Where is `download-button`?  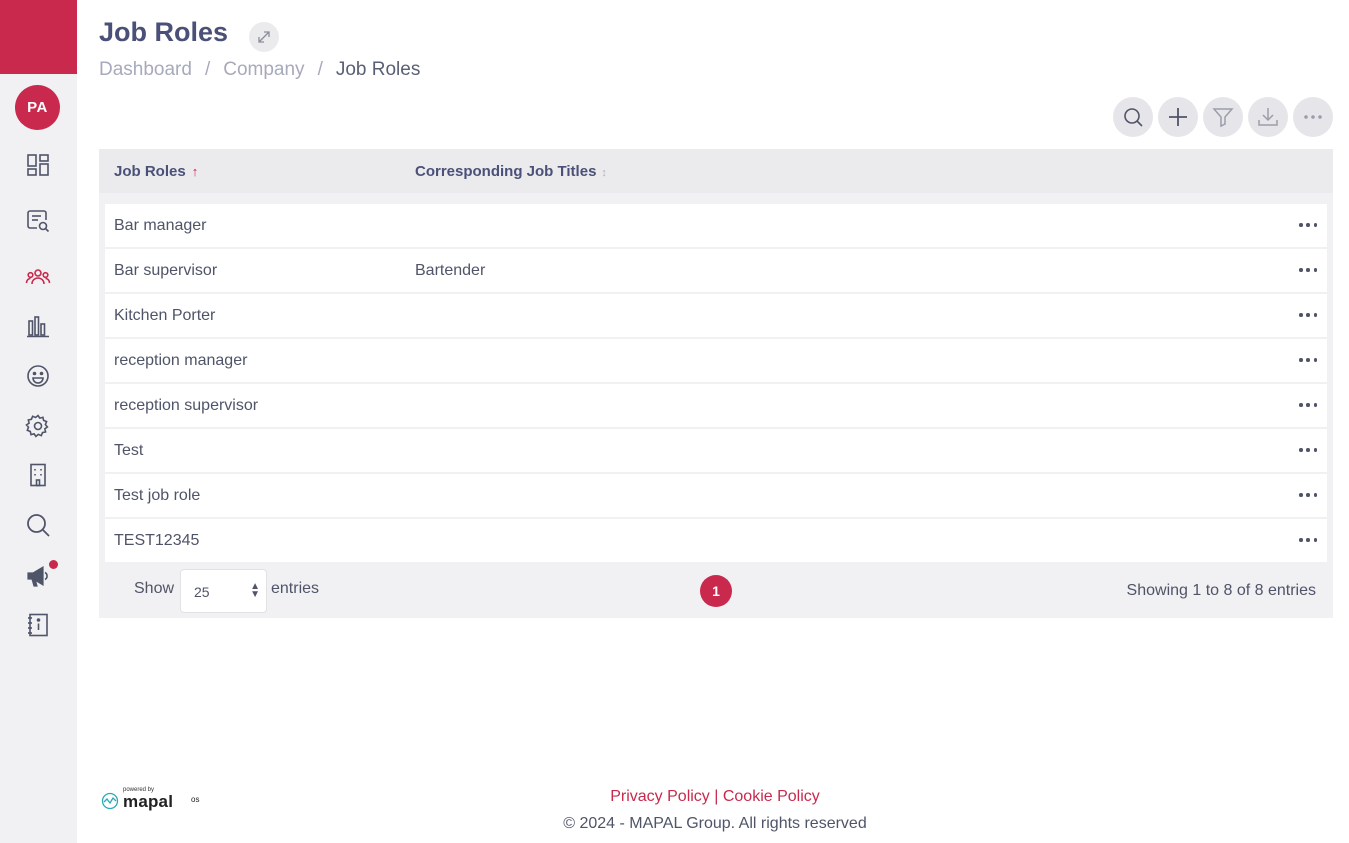 download-button is located at coordinates (1268, 117).